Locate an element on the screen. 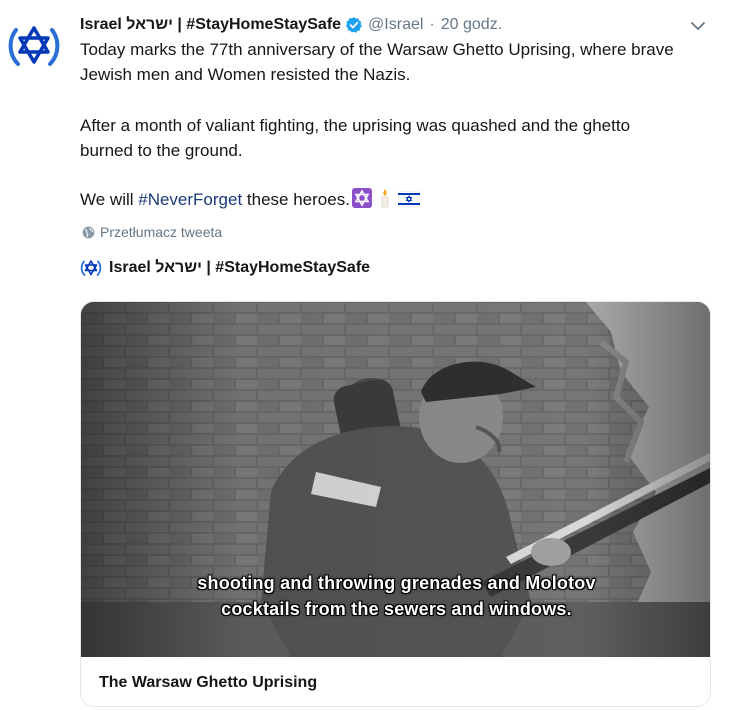 The height and width of the screenshot is (710, 729). translate-label: Przetłumacz tweeta is located at coordinates (161, 232).